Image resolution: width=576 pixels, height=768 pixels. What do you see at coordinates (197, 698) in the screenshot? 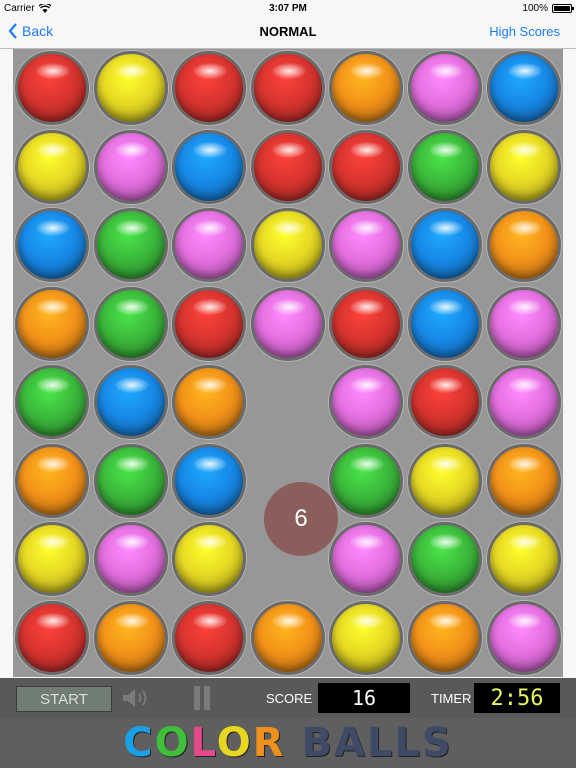
I see `pause-bar-left` at bounding box center [197, 698].